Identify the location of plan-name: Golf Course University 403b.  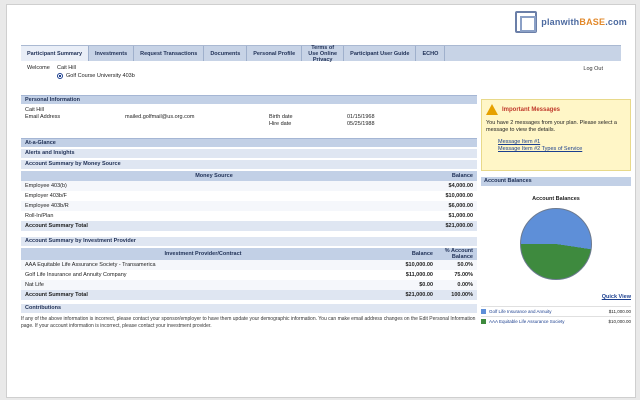
(100, 76).